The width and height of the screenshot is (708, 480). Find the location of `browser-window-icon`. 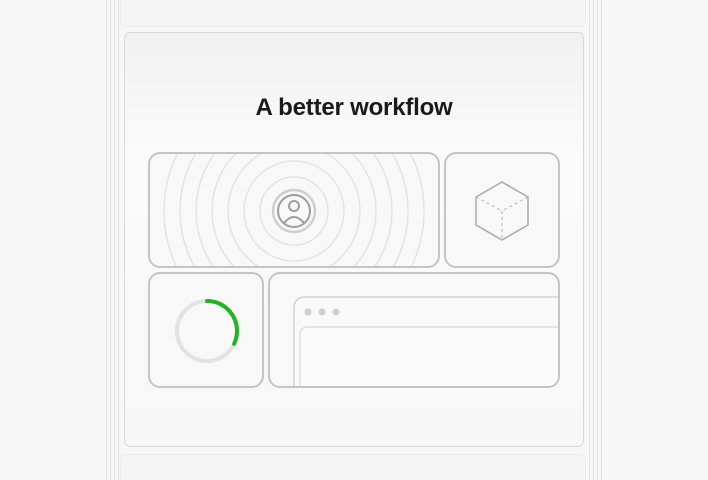

browser-window-icon is located at coordinates (425, 341).